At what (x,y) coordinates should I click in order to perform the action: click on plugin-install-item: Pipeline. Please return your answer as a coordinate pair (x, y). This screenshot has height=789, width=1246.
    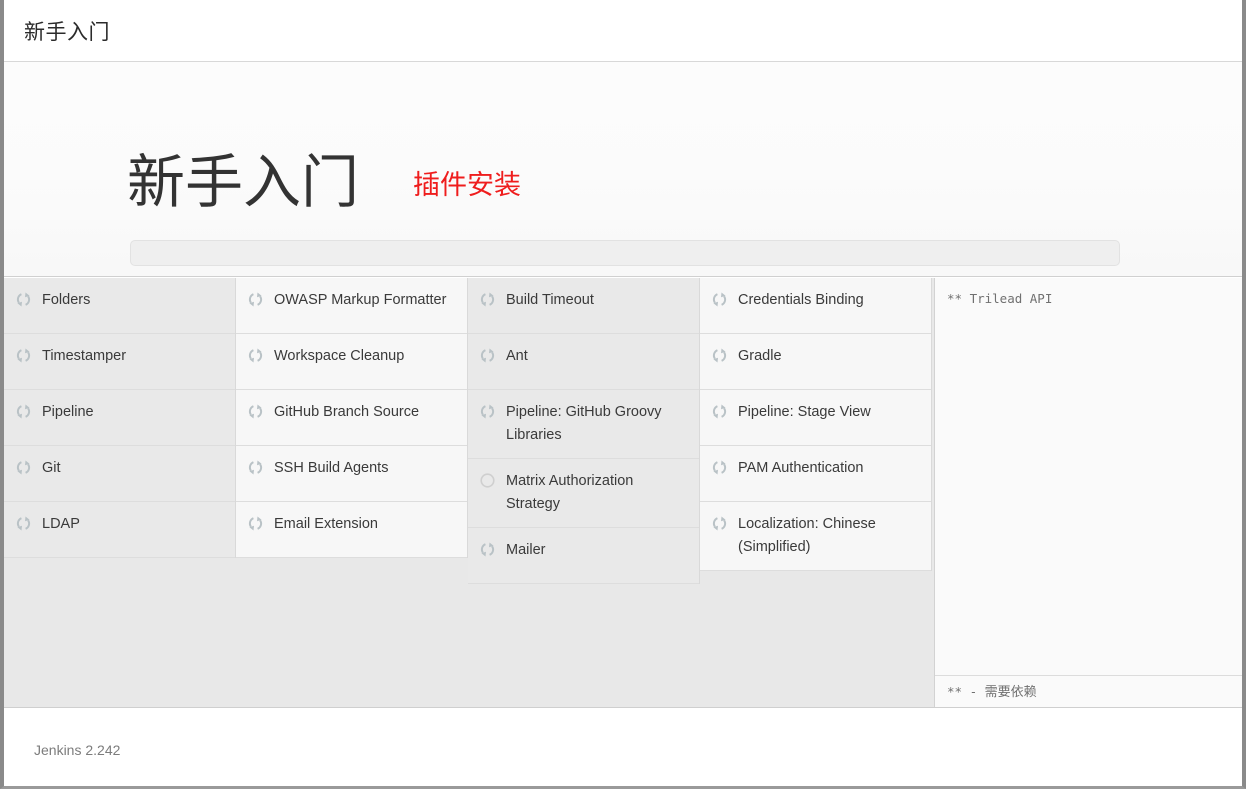
    Looking at the image, I should click on (119, 418).